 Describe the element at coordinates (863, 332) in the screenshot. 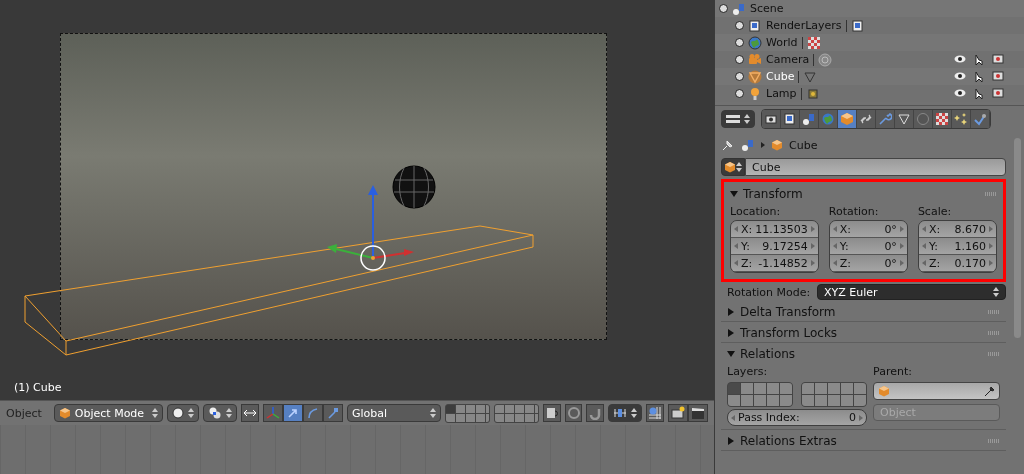

I see `panel-header: Transform Locks` at that location.